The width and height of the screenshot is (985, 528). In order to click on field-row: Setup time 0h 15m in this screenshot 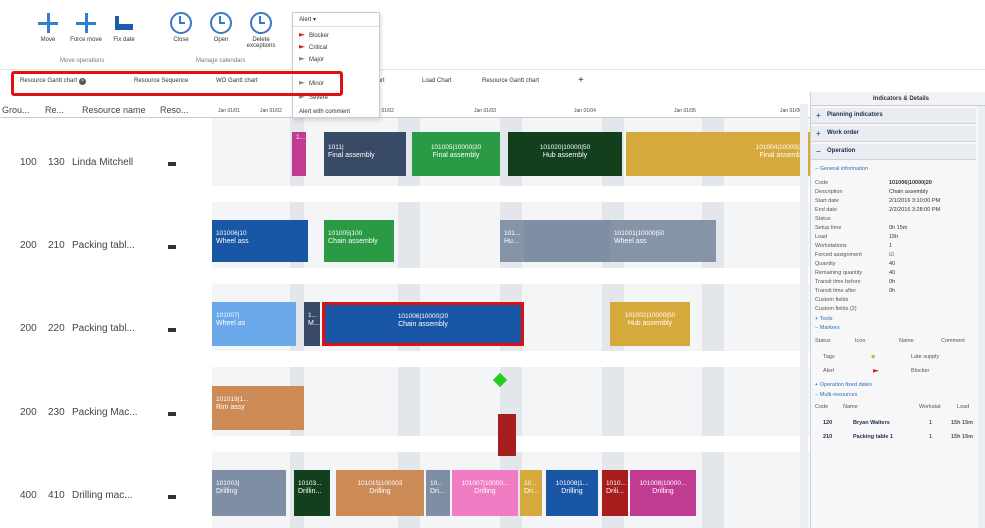, I will do `click(861, 228)`.